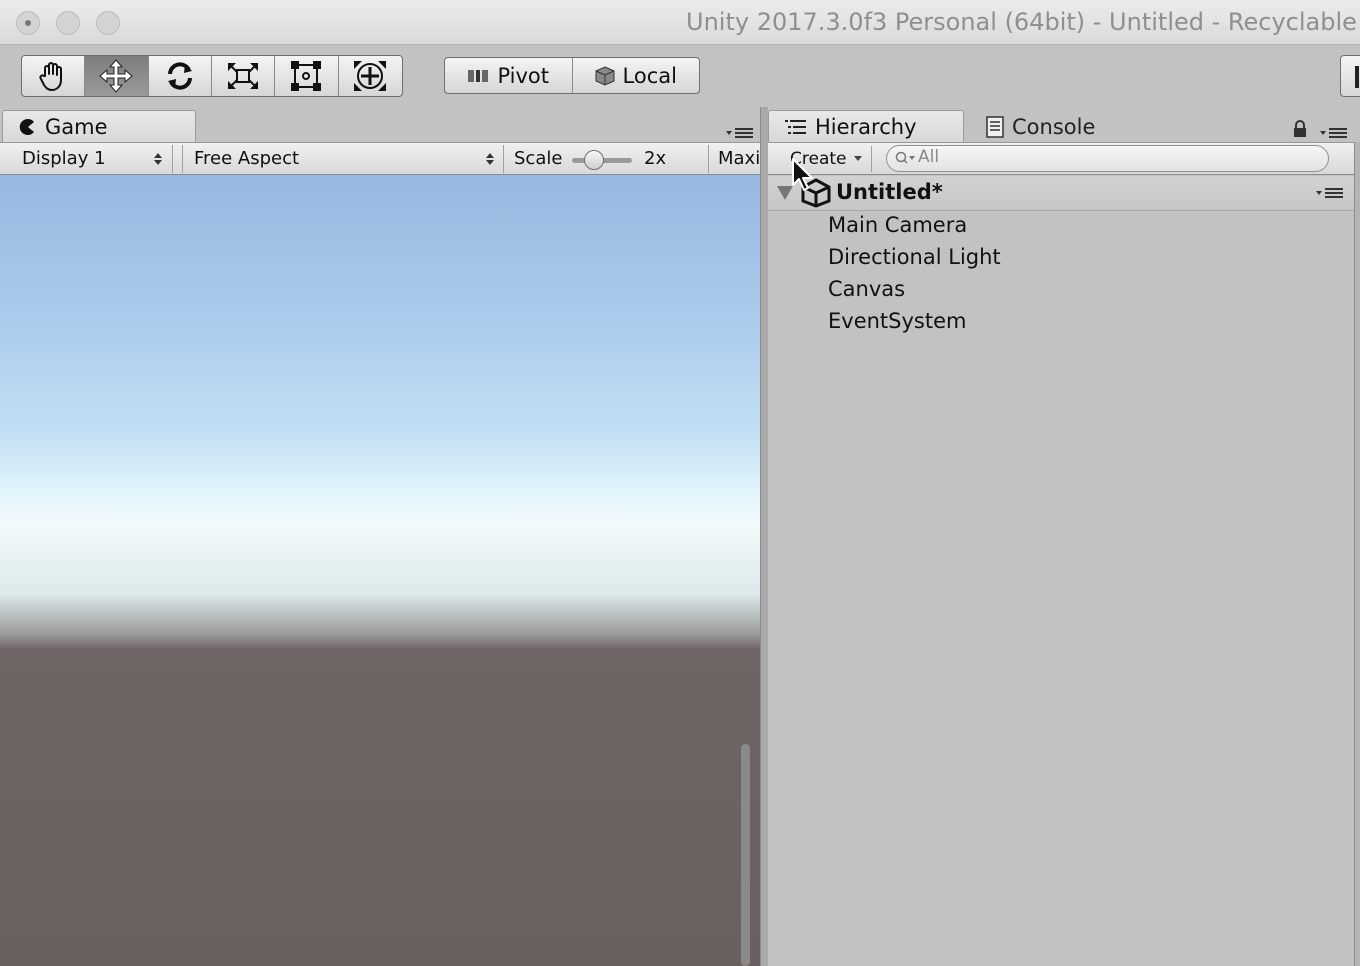 The image size is (1360, 966). What do you see at coordinates (1107, 158) in the screenshot?
I see `hierarchy-search-input` at bounding box center [1107, 158].